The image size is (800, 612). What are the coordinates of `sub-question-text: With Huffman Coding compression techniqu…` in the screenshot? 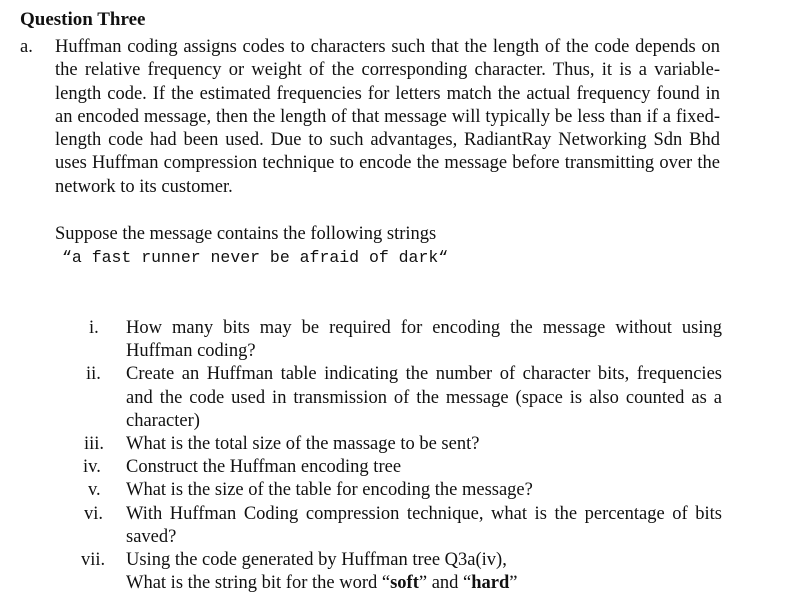 It's located at (424, 525).